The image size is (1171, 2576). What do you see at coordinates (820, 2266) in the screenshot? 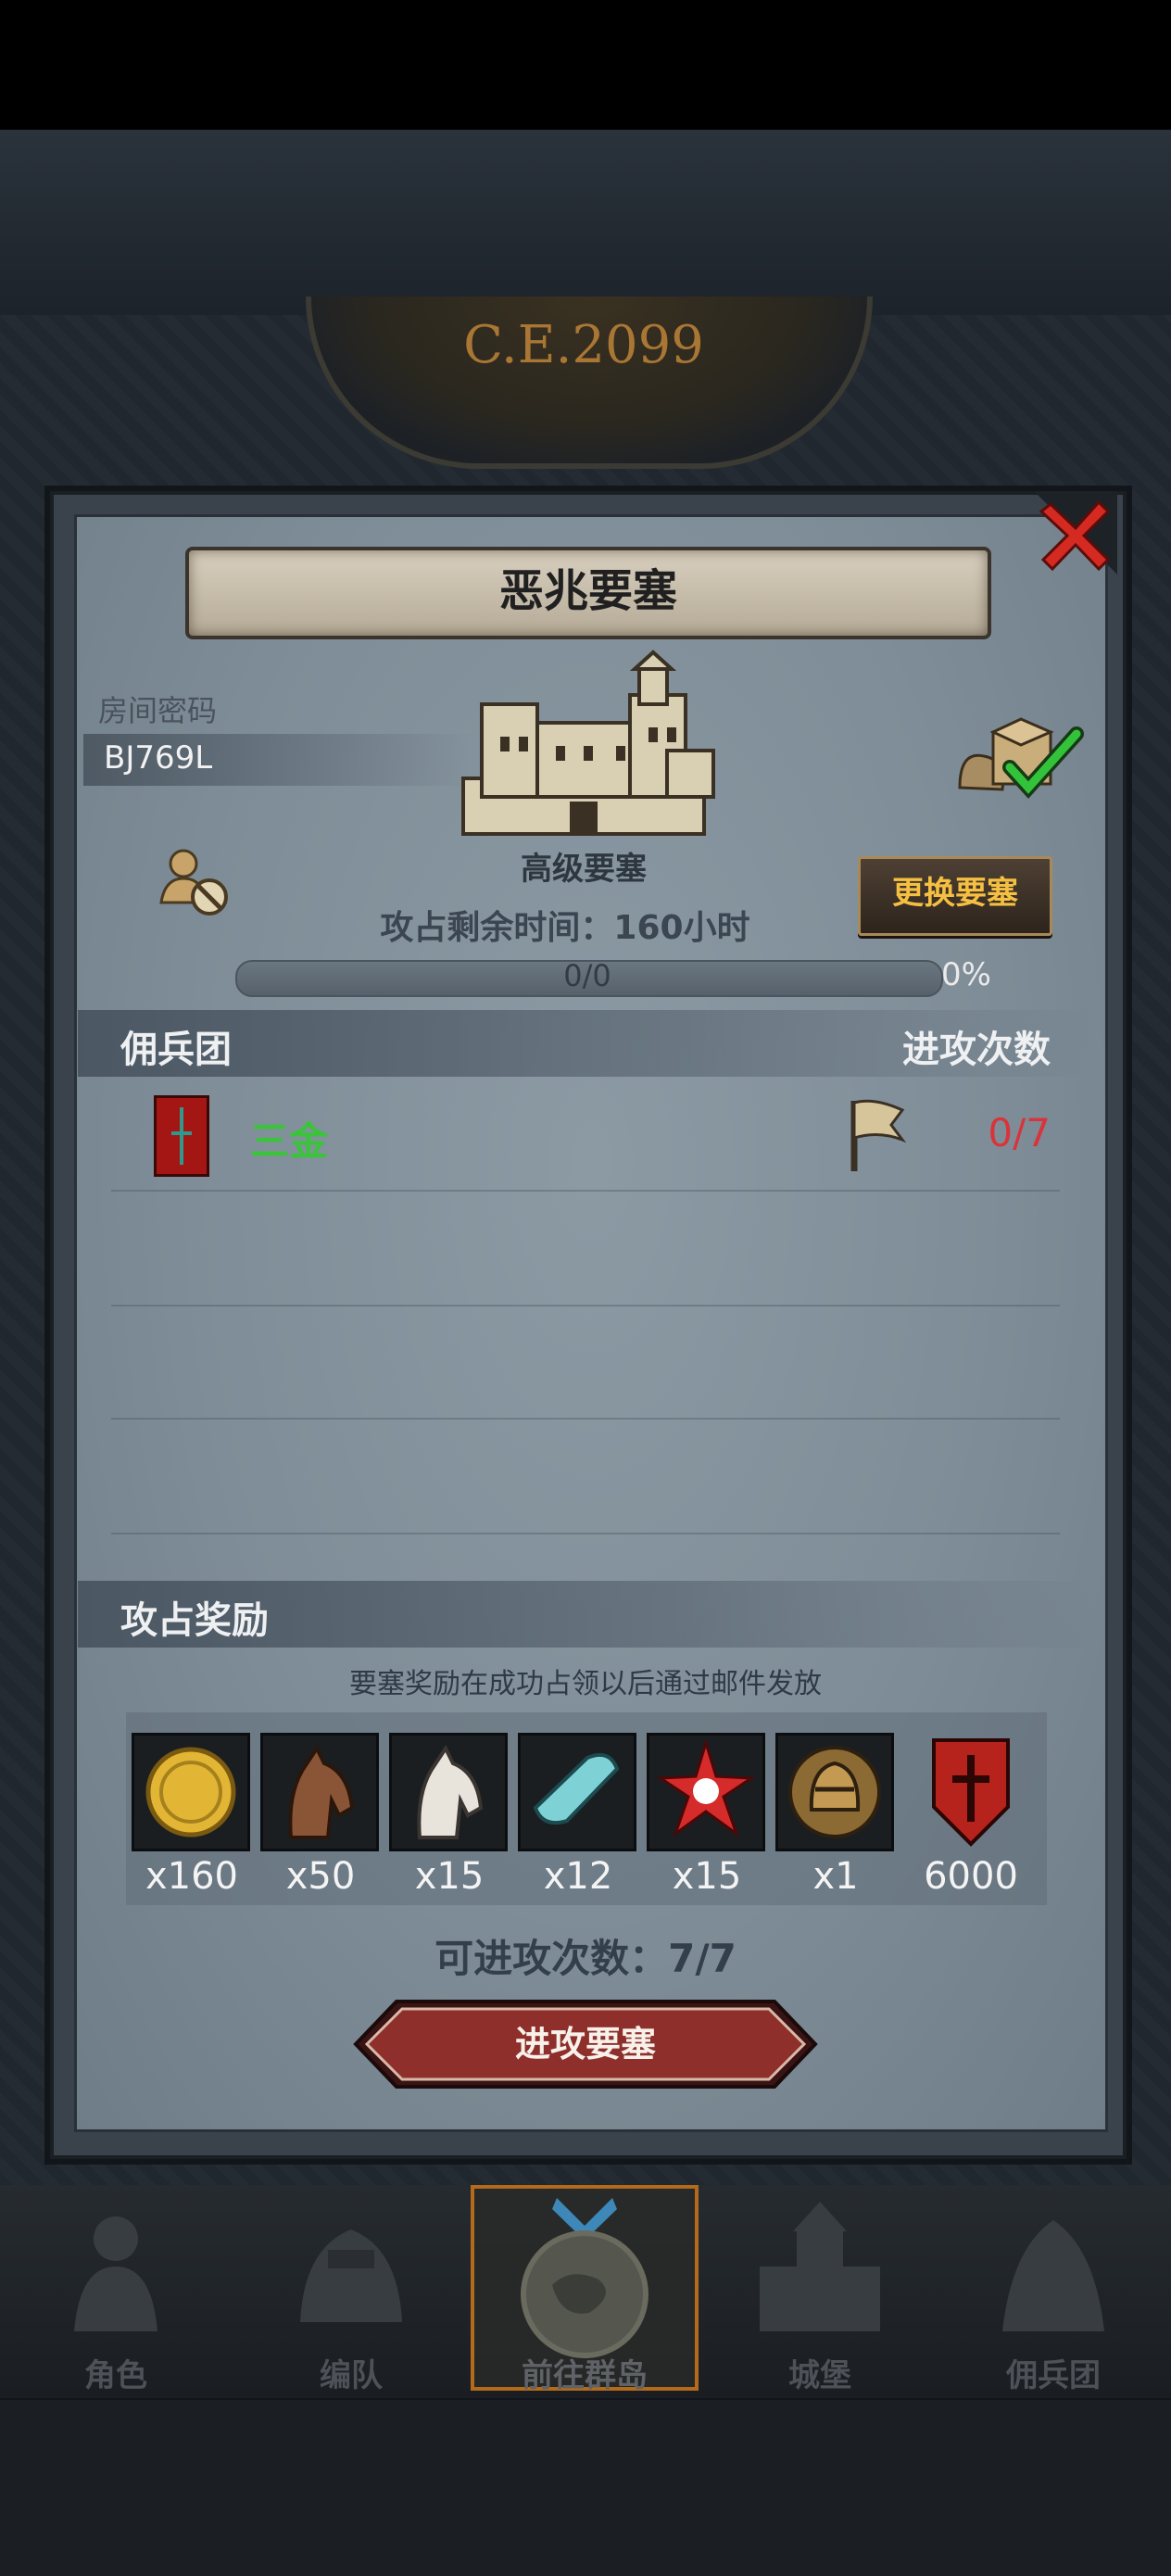
I see `castle-icon` at bounding box center [820, 2266].